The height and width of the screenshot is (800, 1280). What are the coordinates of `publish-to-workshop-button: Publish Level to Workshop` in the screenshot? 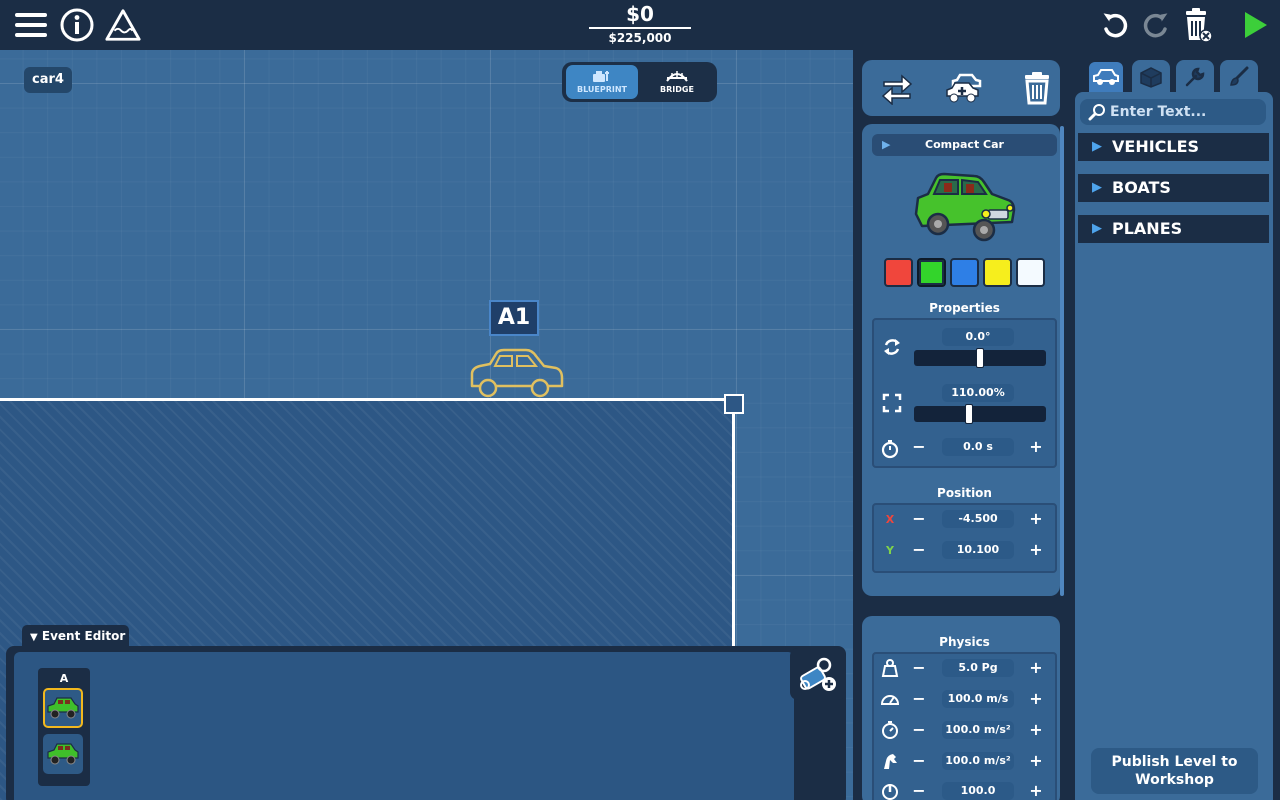 It's located at (1174, 771).